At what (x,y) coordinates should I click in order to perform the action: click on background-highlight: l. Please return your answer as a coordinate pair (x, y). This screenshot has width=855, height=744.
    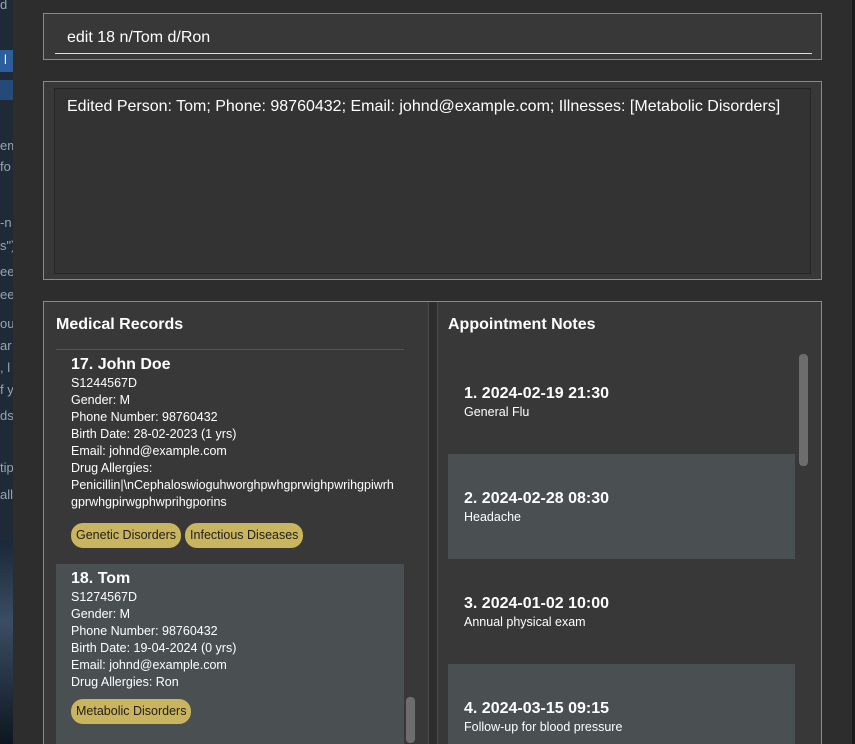
    Looking at the image, I should click on (6, 61).